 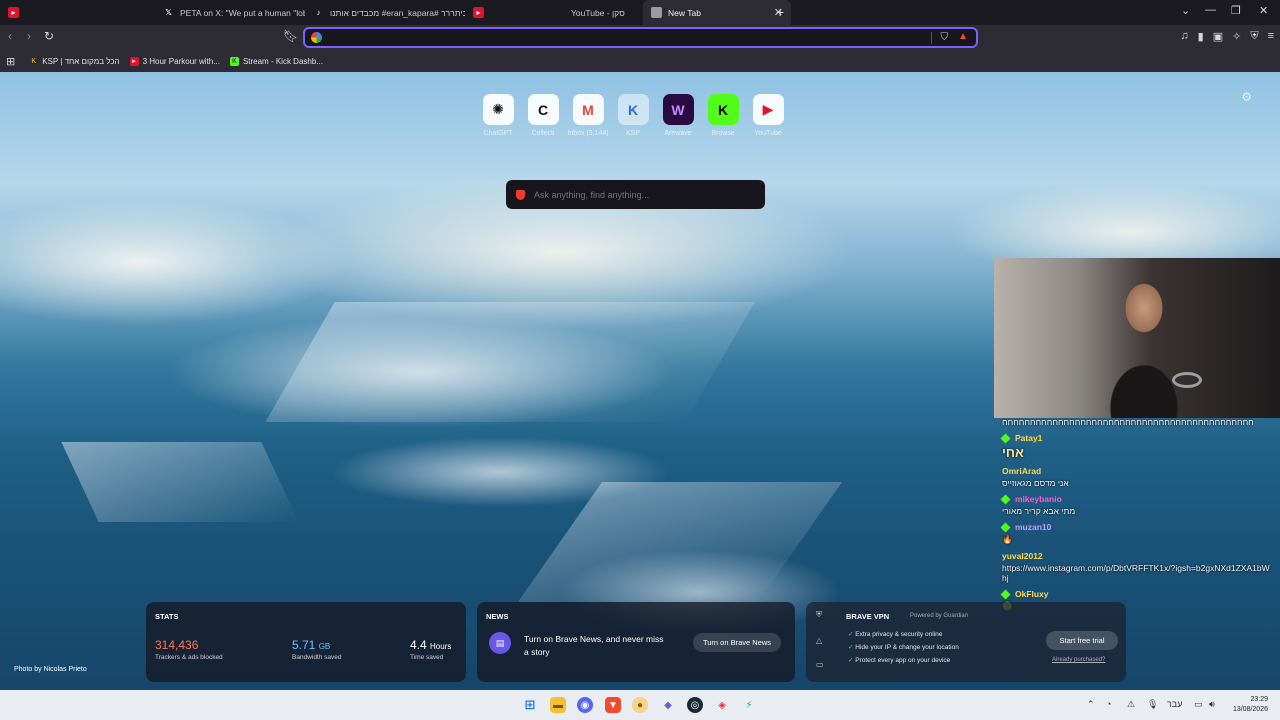 I want to click on volume-icon: 🔊︎, so click(x=1212, y=704).